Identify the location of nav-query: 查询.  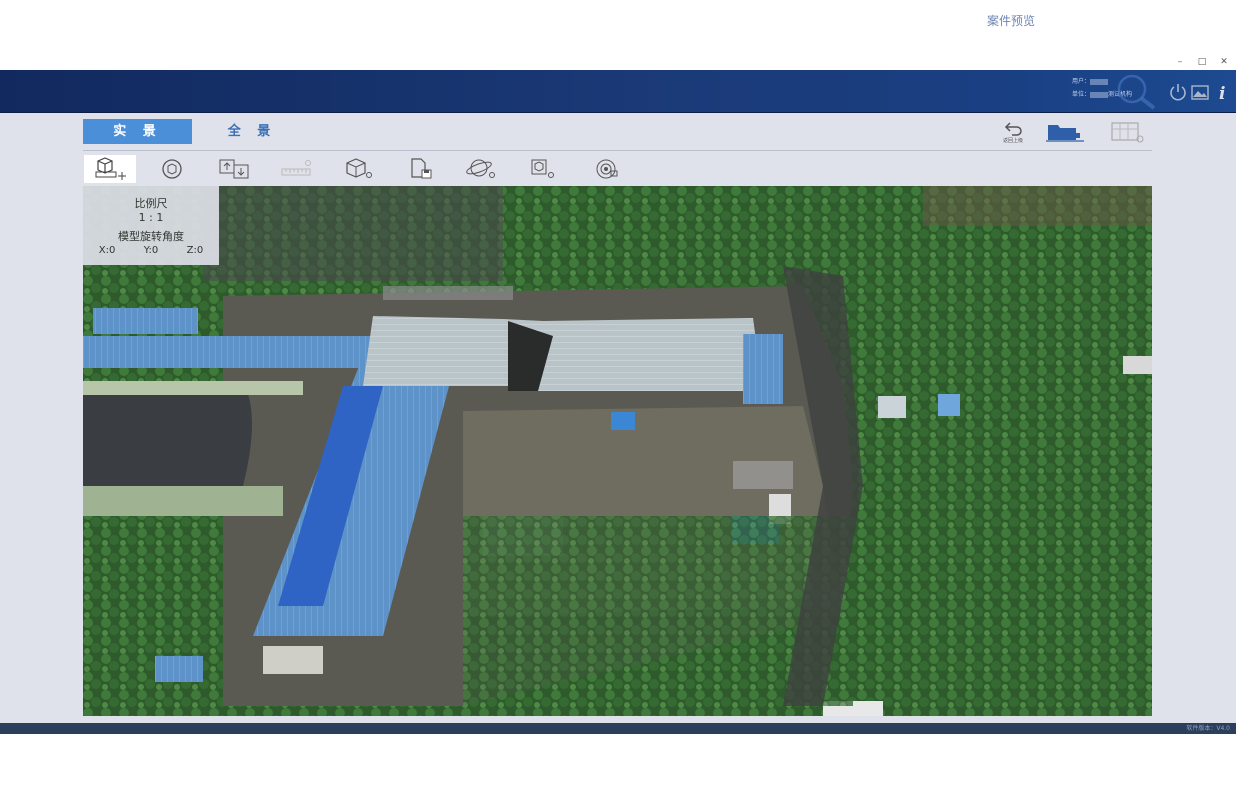
(49, 21).